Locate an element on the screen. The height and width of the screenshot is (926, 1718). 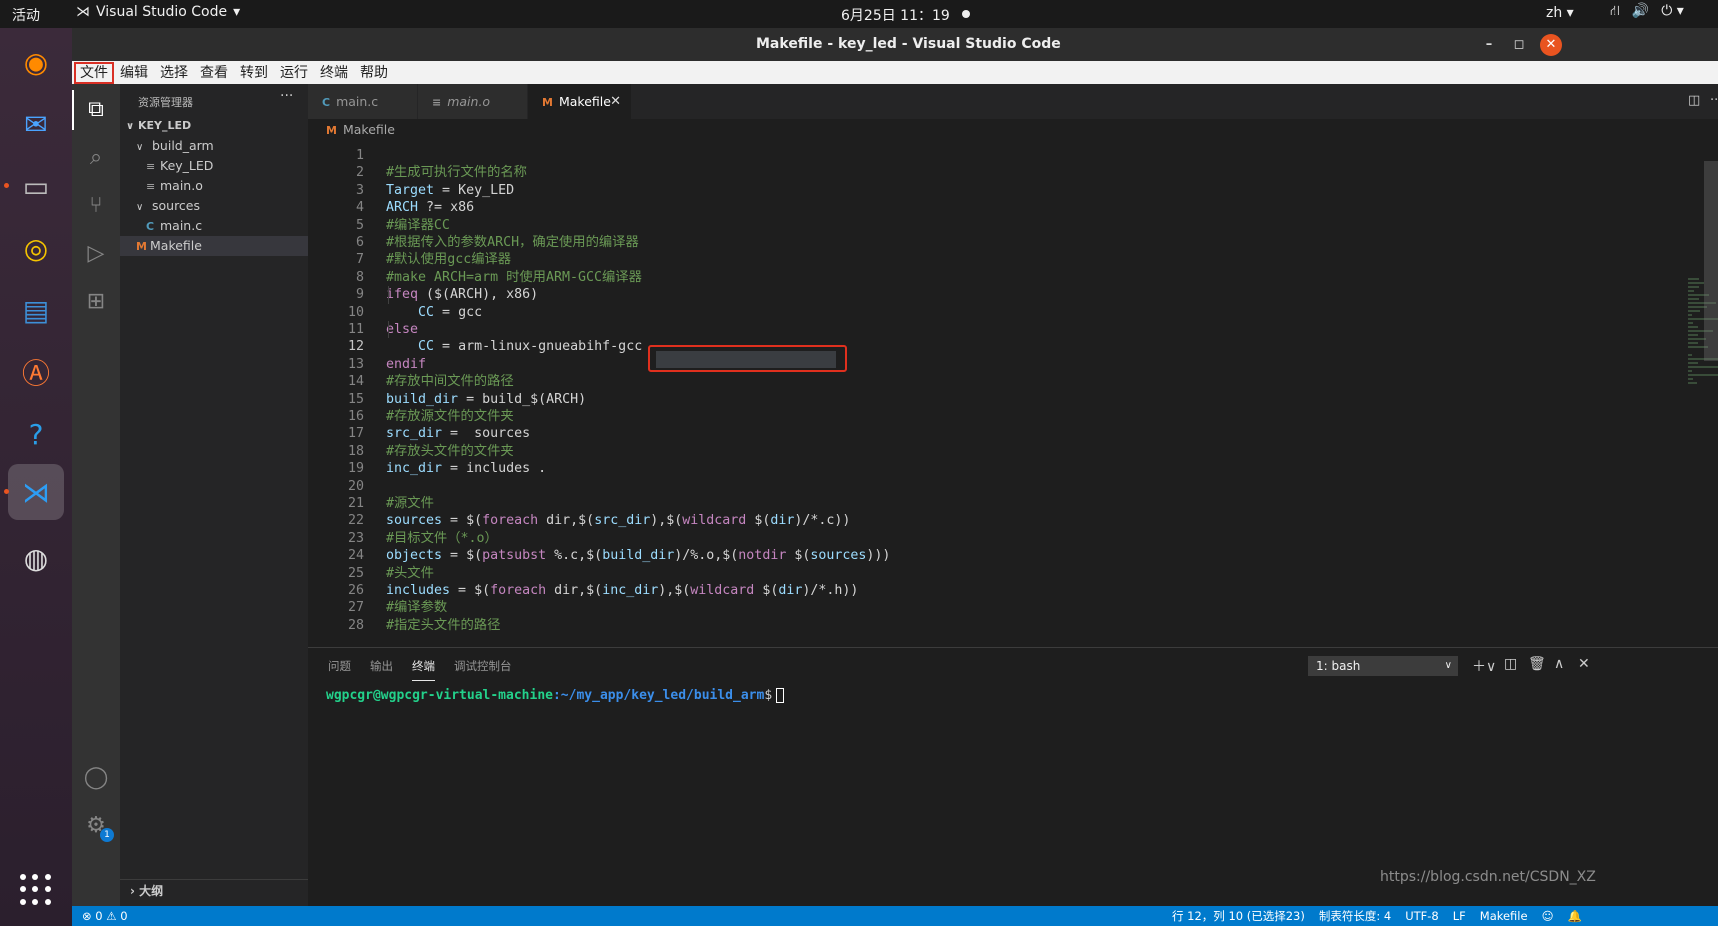
tab-main-o: ≡ main.o is located at coordinates (473, 101).